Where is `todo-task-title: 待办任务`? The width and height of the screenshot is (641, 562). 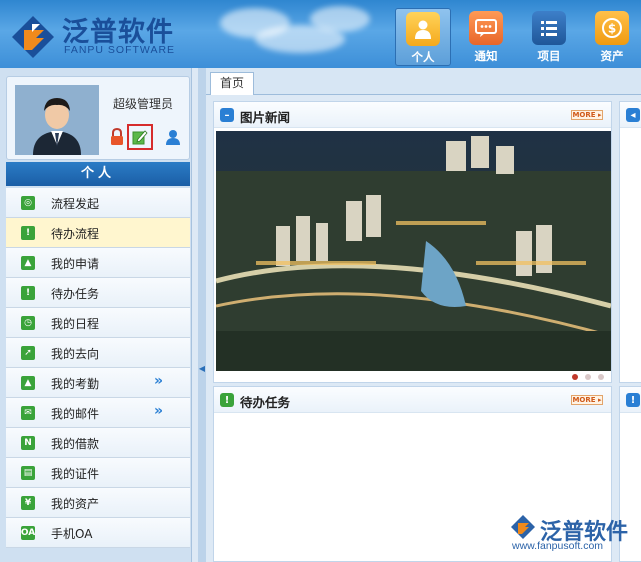 todo-task-title: 待办任务 is located at coordinates (265, 402).